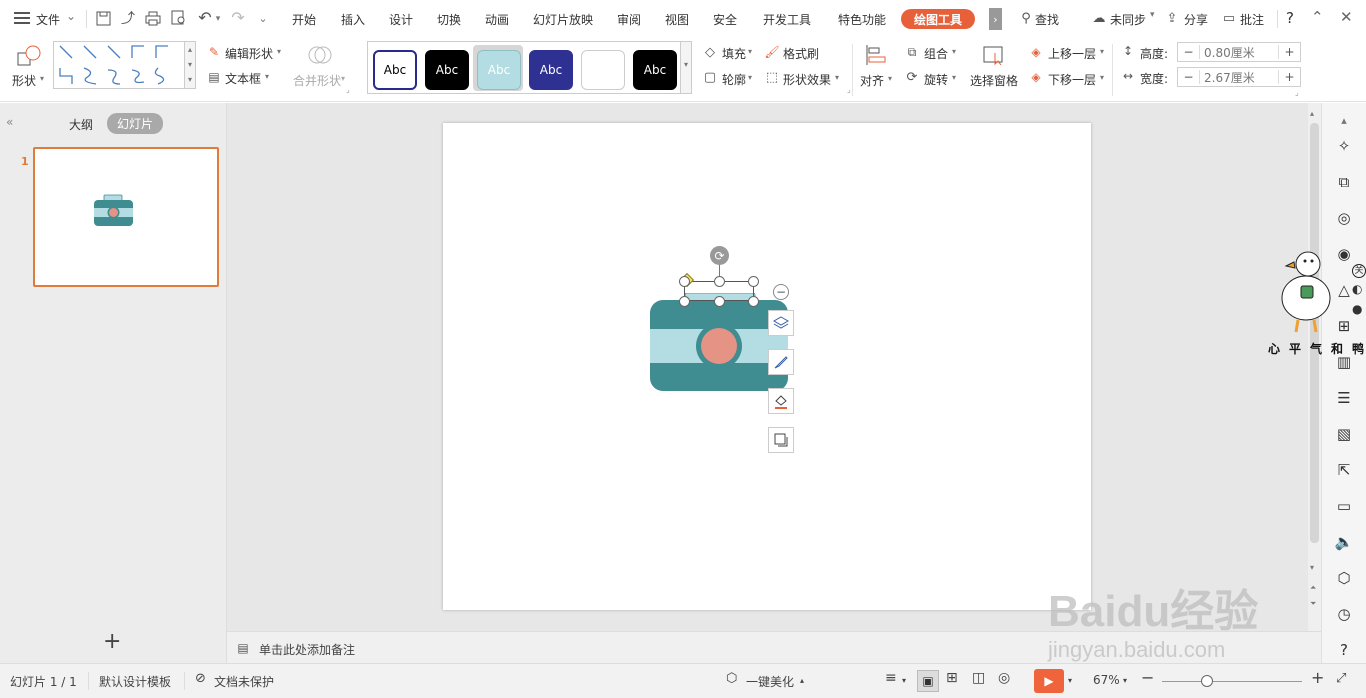  What do you see at coordinates (267, 76) in the screenshot?
I see `textbox-dropdown-icon: ▾` at bounding box center [267, 76].